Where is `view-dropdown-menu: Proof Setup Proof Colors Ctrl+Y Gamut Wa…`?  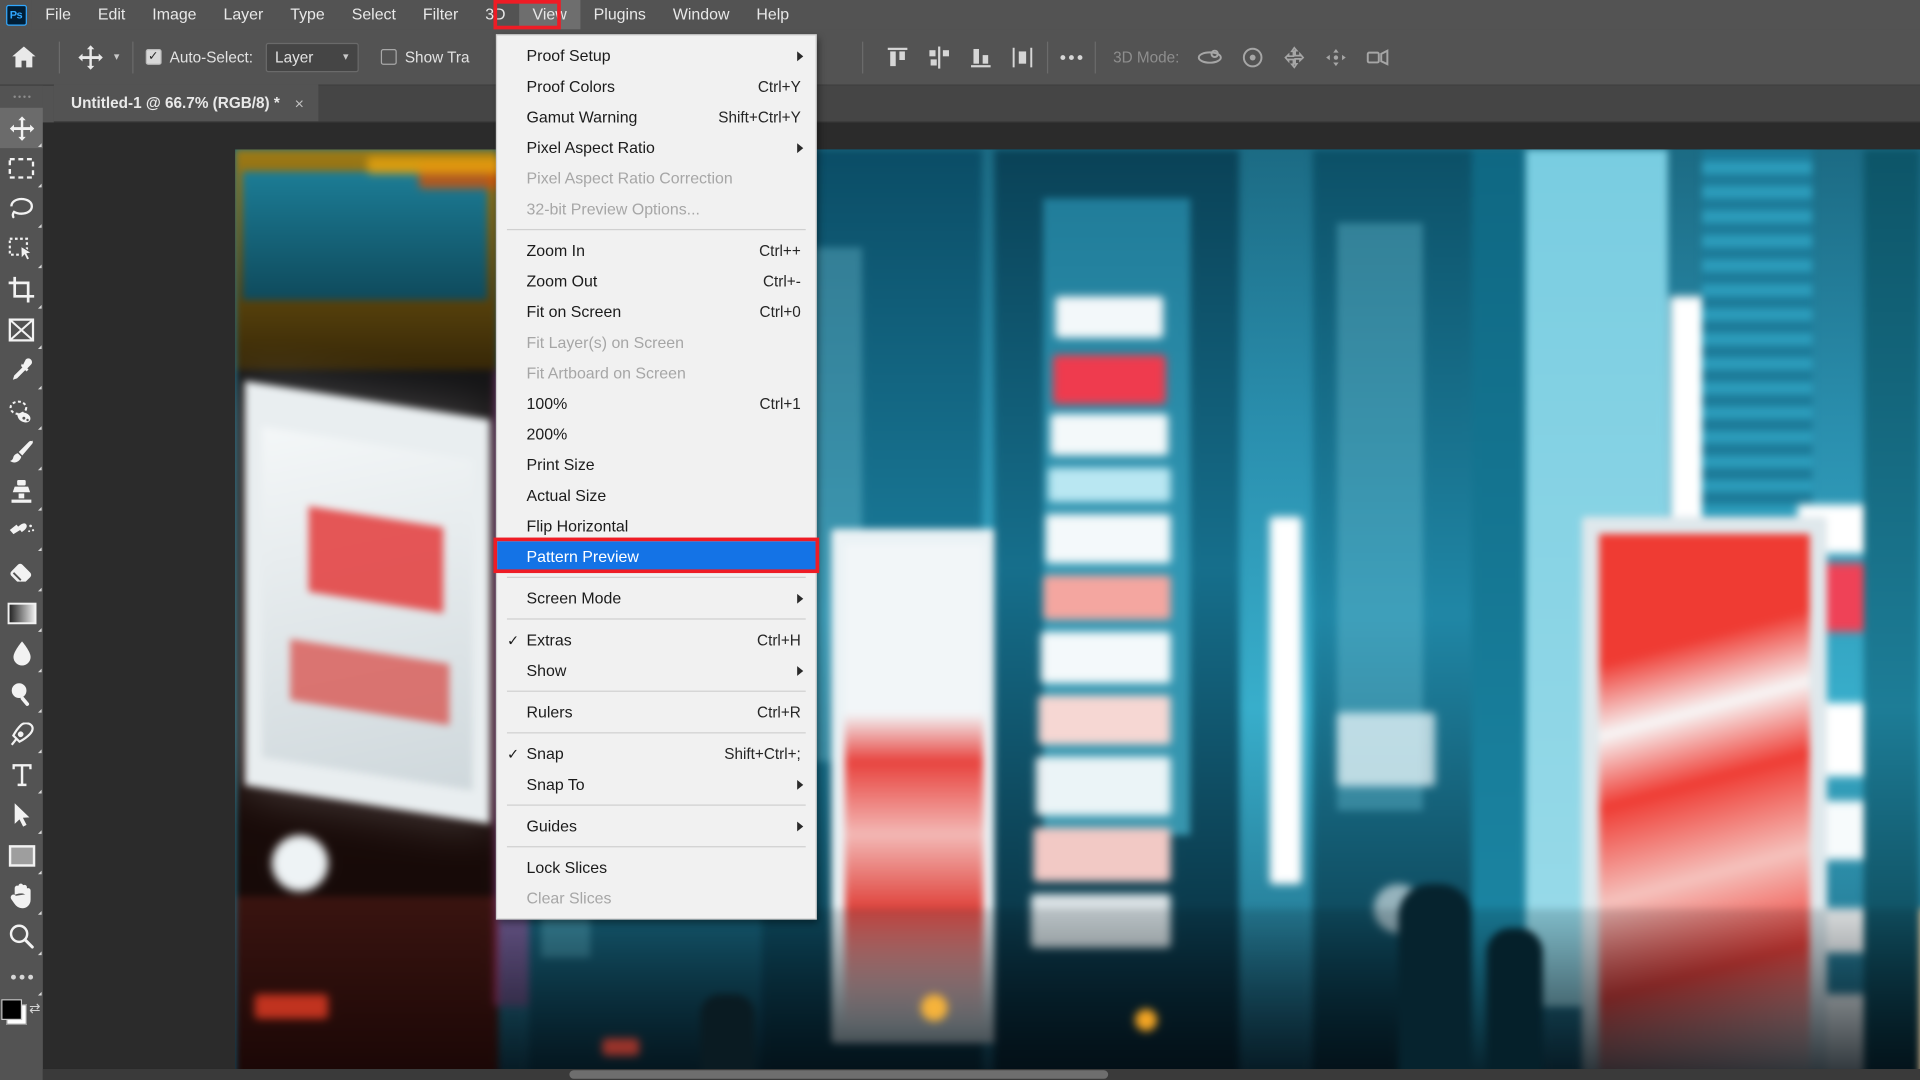 view-dropdown-menu: Proof Setup Proof Colors Ctrl+Y Gamut Wa… is located at coordinates (656, 477).